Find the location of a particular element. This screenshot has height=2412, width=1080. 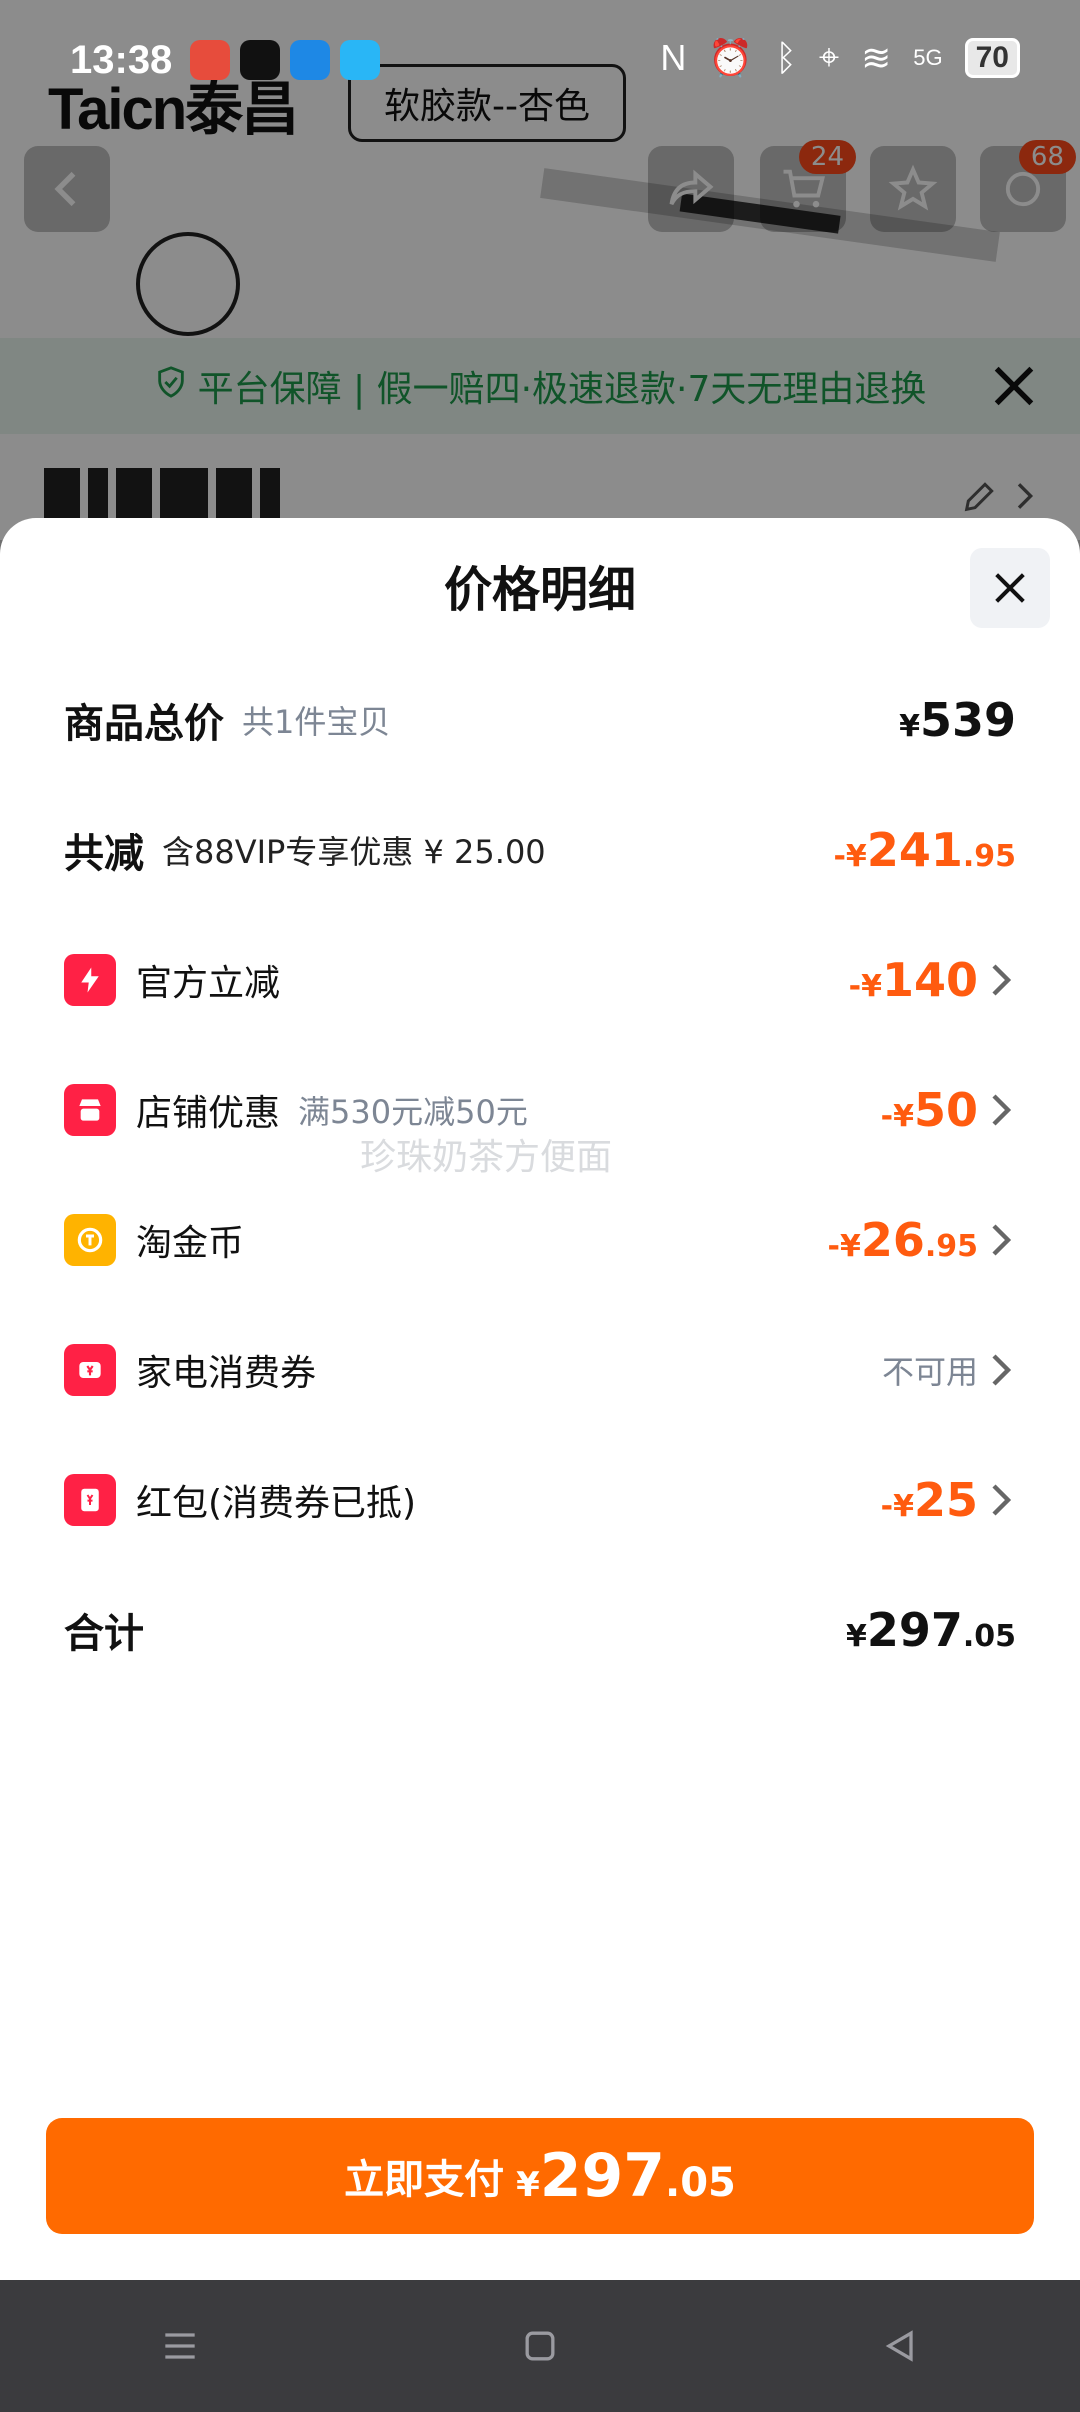

sheet-title: 价格明细 is located at coordinates (539, 590).